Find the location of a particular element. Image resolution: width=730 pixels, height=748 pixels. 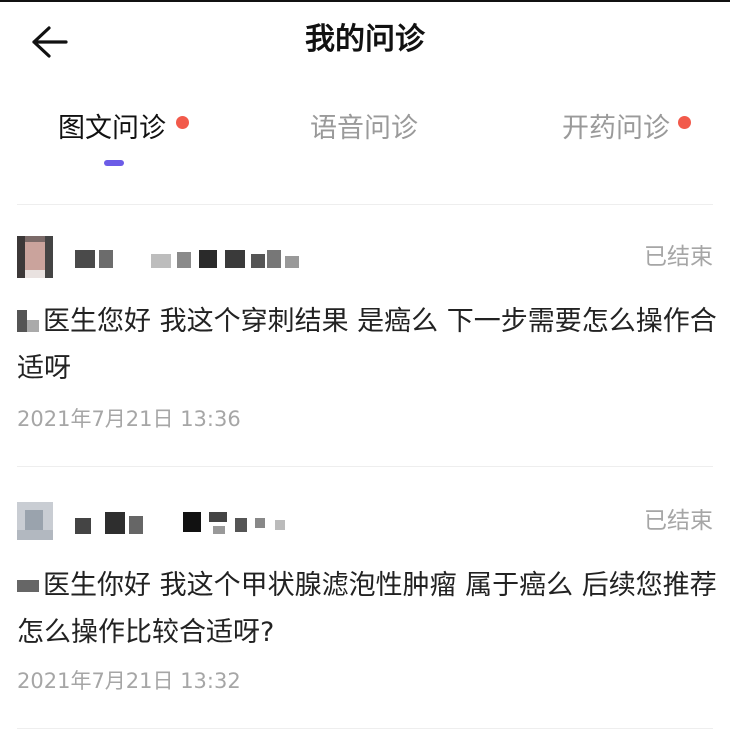

timestamp: 2021年7月21日 13:36 is located at coordinates (129, 419).